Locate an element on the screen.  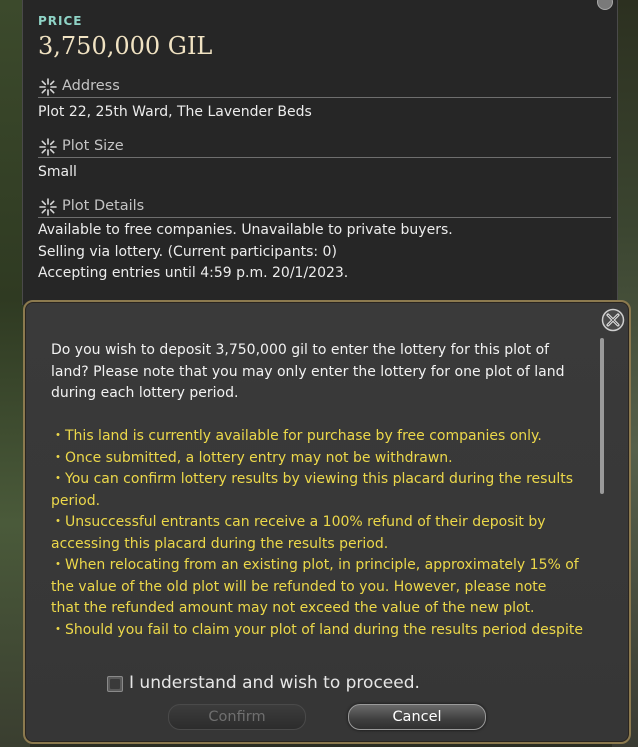
confirm-button: Confirm is located at coordinates (237, 717).